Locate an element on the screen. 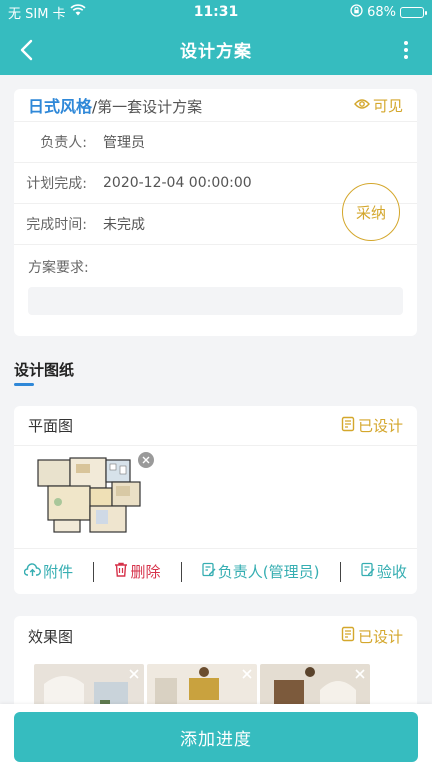 This screenshot has width=432, height=768. plan-title: 平面图 is located at coordinates (51, 426).